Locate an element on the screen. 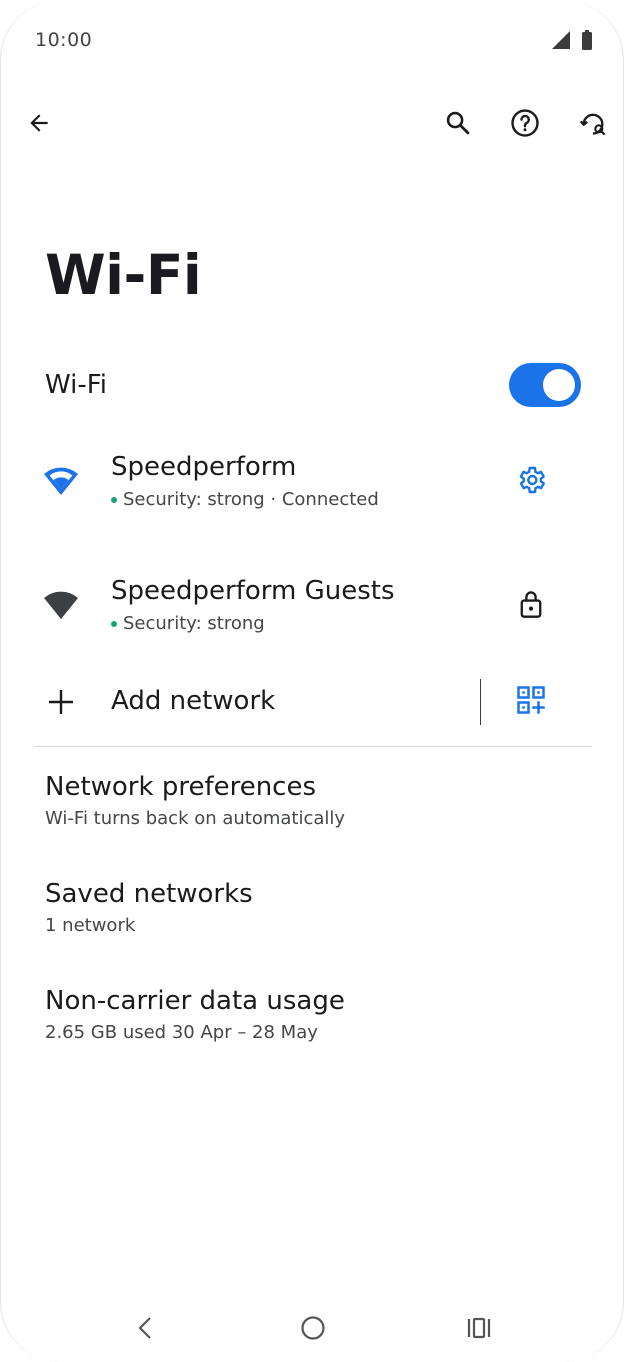 The width and height of the screenshot is (624, 1362). nav-recents-icon is located at coordinates (479, 1330).